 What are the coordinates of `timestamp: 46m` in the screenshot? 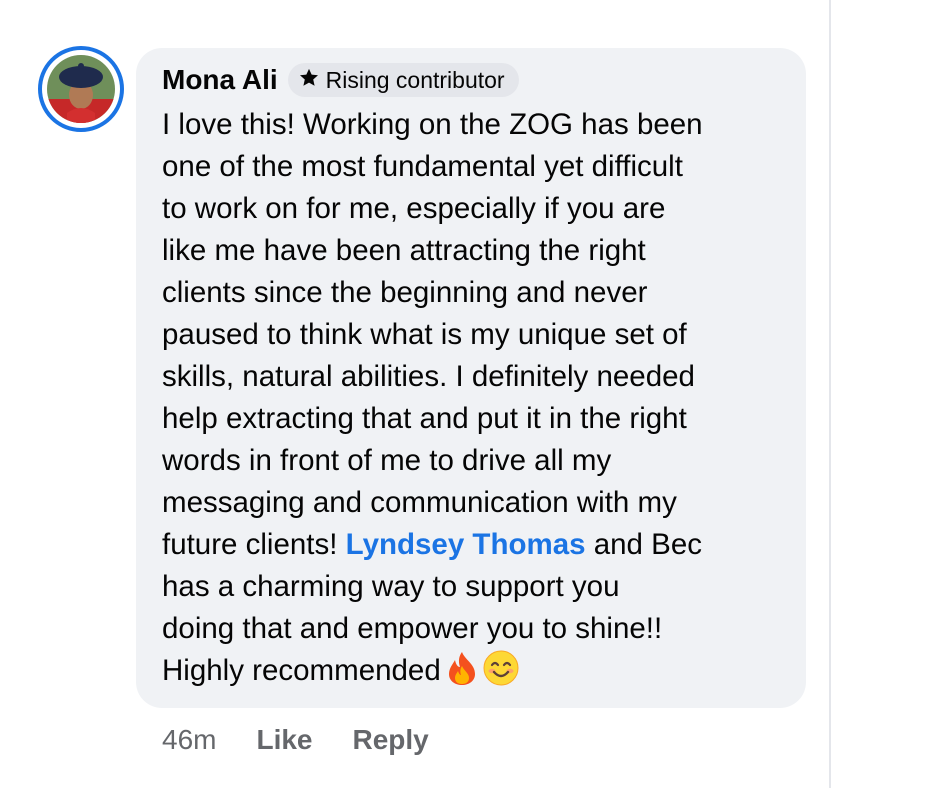 It's located at (189, 740).